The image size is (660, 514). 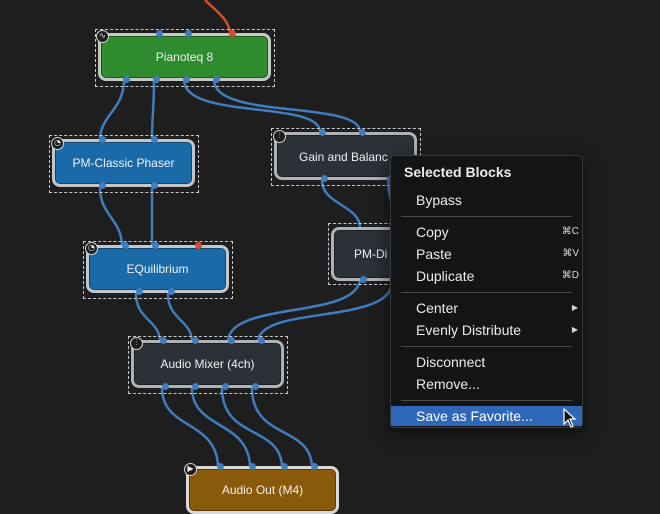 I want to click on block-equilibrium: EQuilibrium, so click(x=157, y=268).